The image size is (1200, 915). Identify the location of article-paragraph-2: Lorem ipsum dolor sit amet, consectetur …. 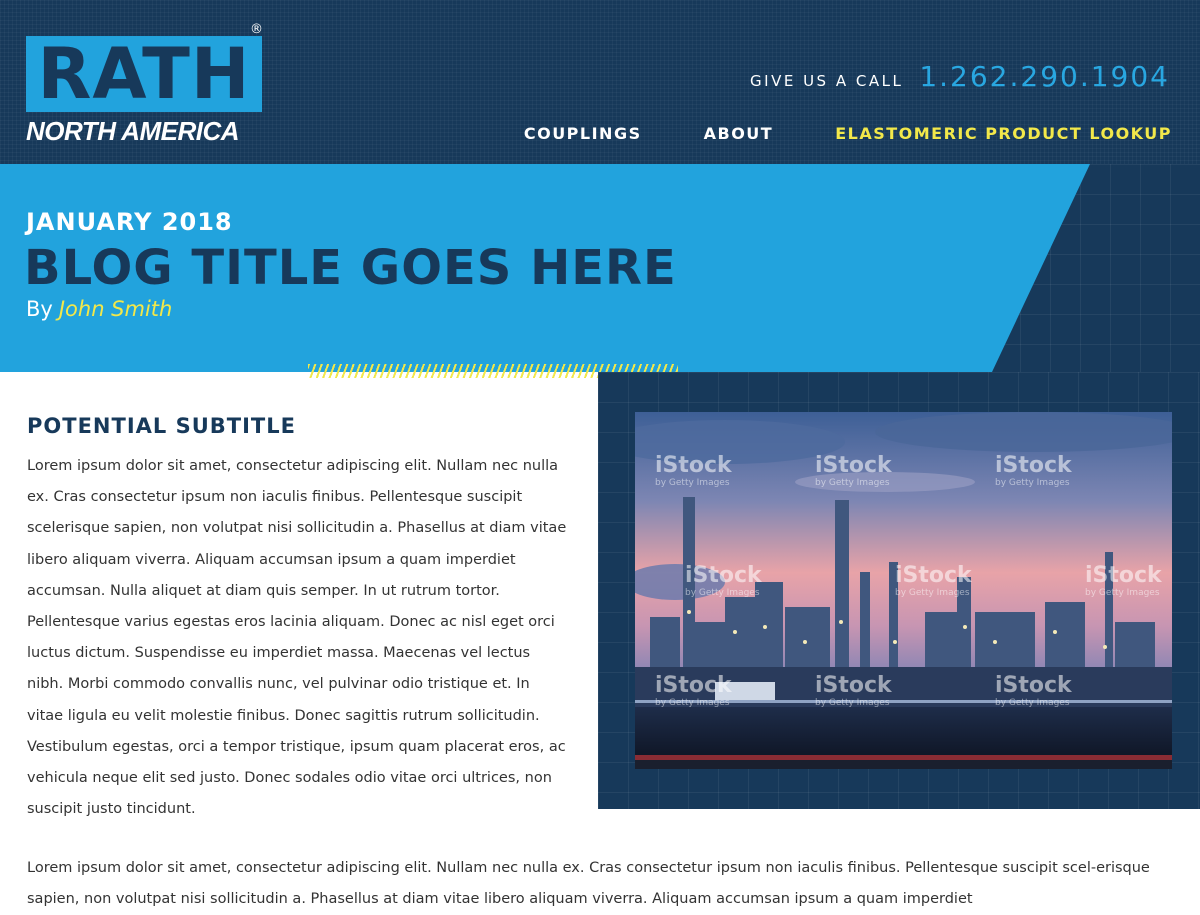
(588, 884).